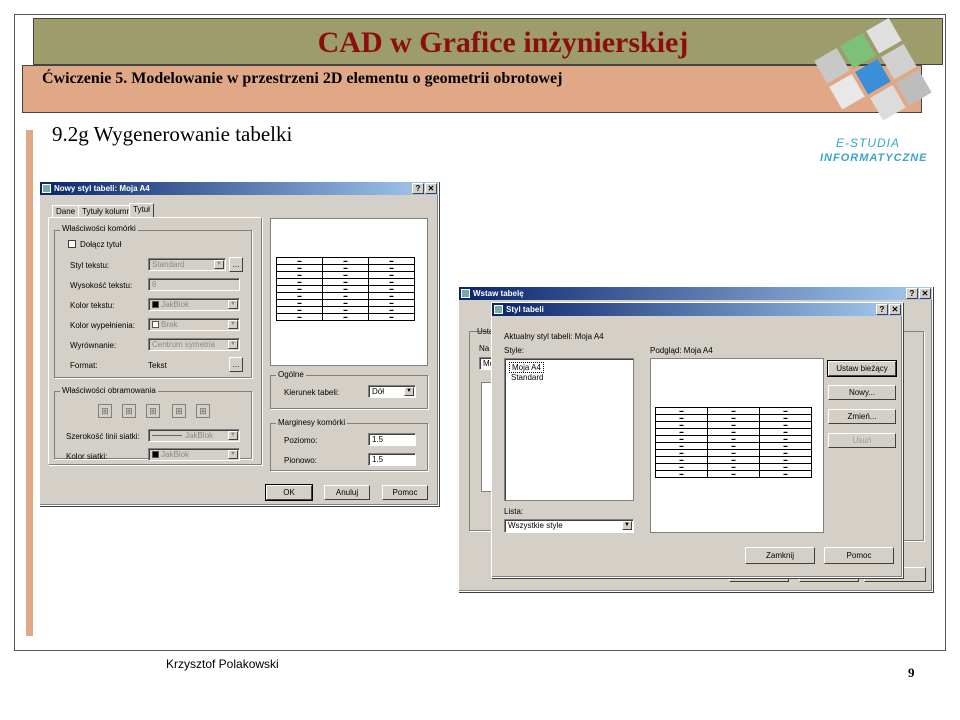  What do you see at coordinates (194, 435) in the screenshot?
I see `grid-lineweight-select: JakBlok ▼` at bounding box center [194, 435].